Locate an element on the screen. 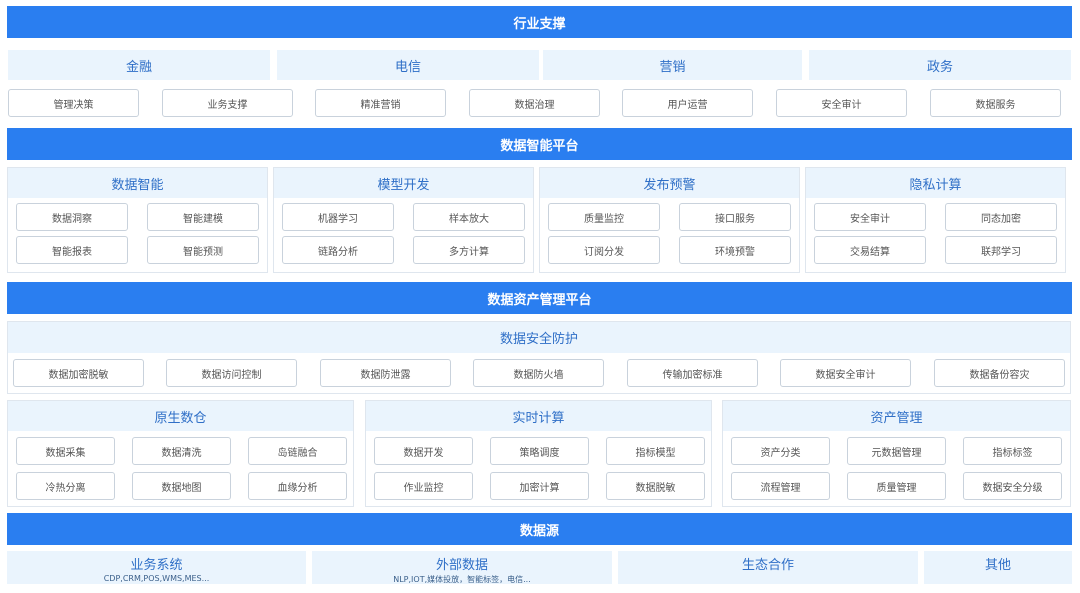  group-item-label: 策略调度 is located at coordinates (539, 453).